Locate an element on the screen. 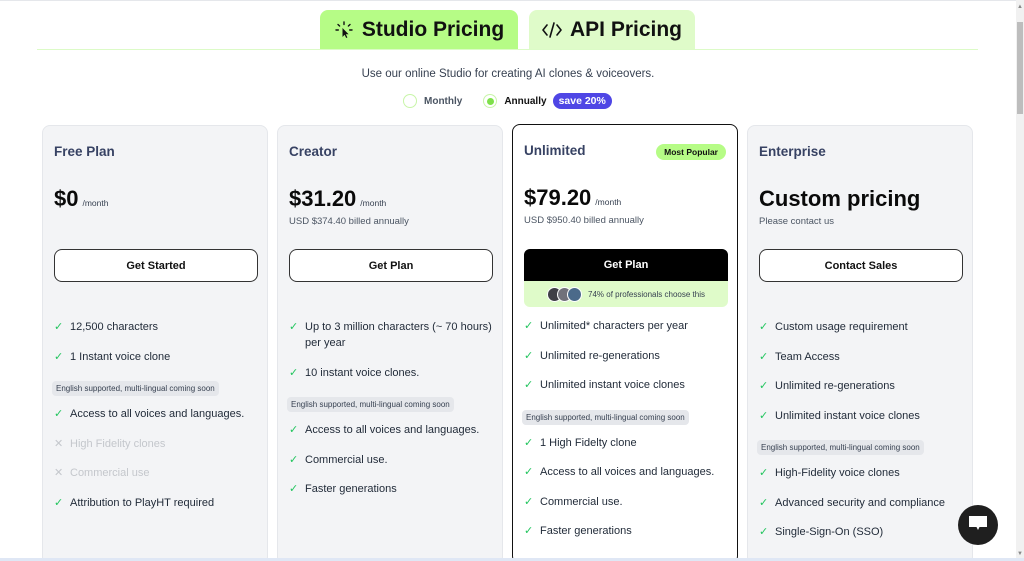 Image resolution: width=1024 pixels, height=561 pixels. avatar is located at coordinates (575, 294).